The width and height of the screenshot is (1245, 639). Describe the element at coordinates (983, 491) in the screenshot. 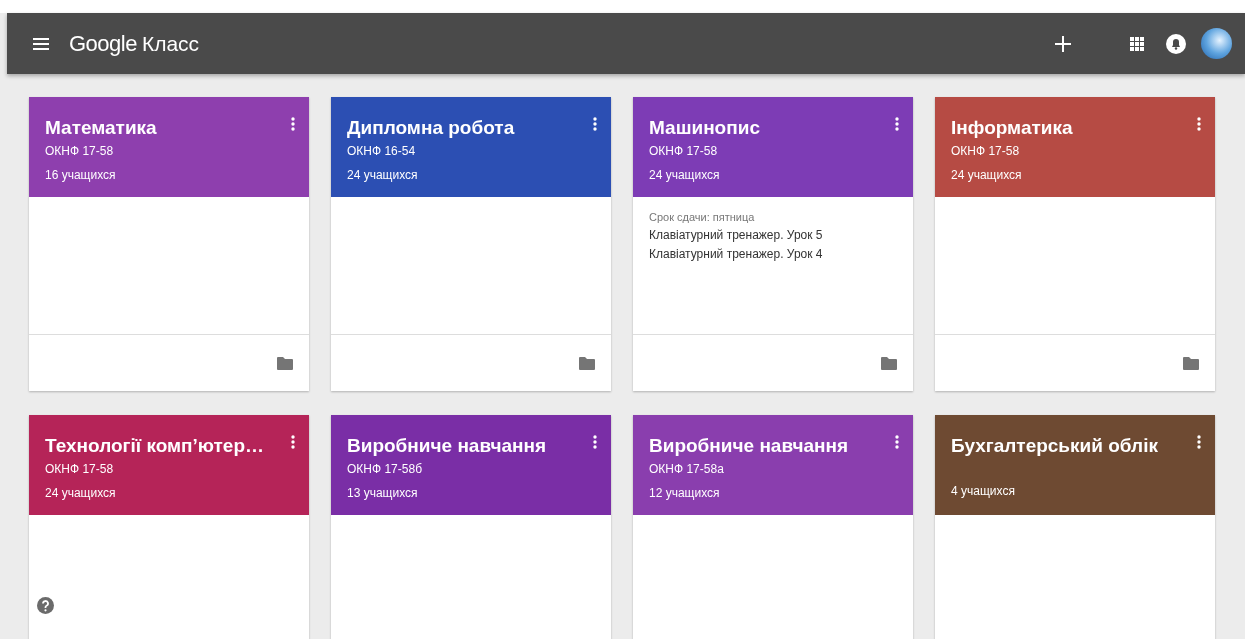

I see `student-count: 4 учащихся` at that location.